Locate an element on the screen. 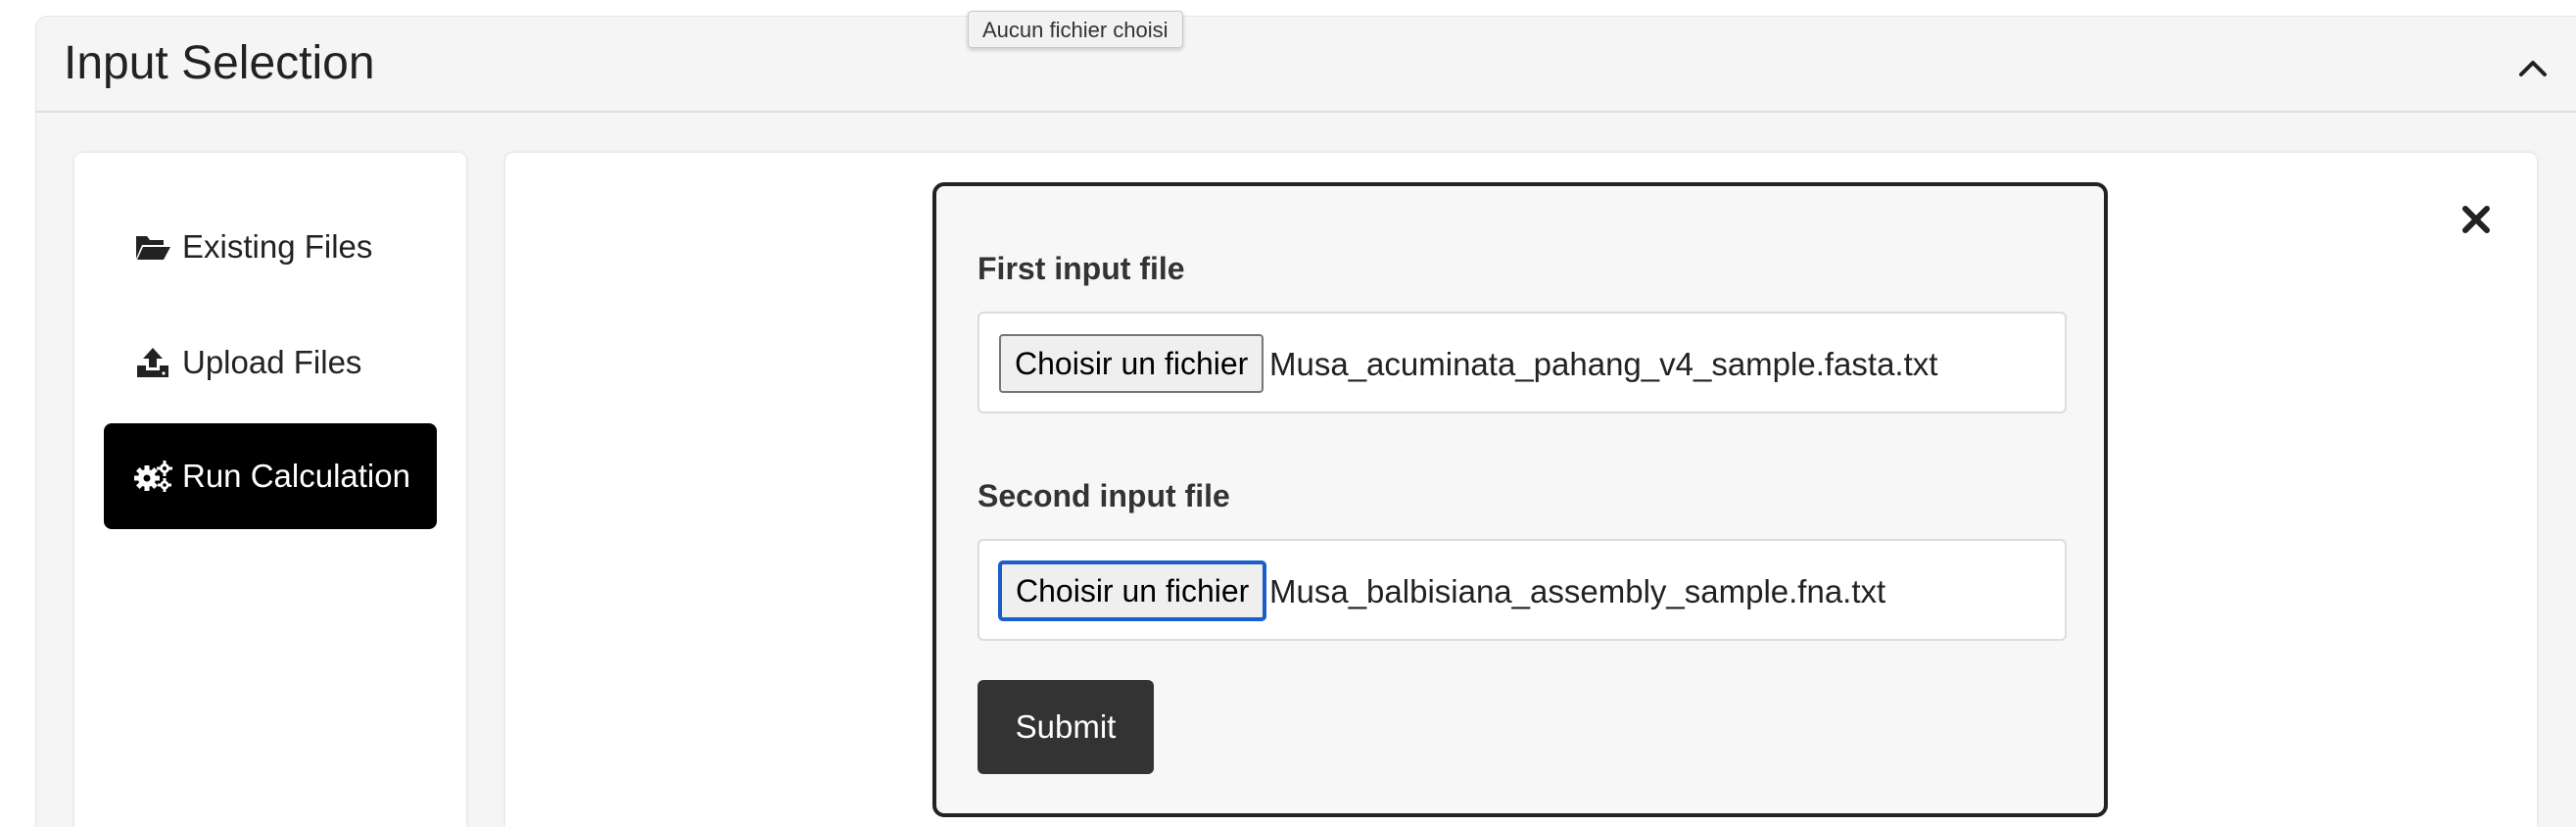  second-input-label: Second input file is located at coordinates (1104, 495).